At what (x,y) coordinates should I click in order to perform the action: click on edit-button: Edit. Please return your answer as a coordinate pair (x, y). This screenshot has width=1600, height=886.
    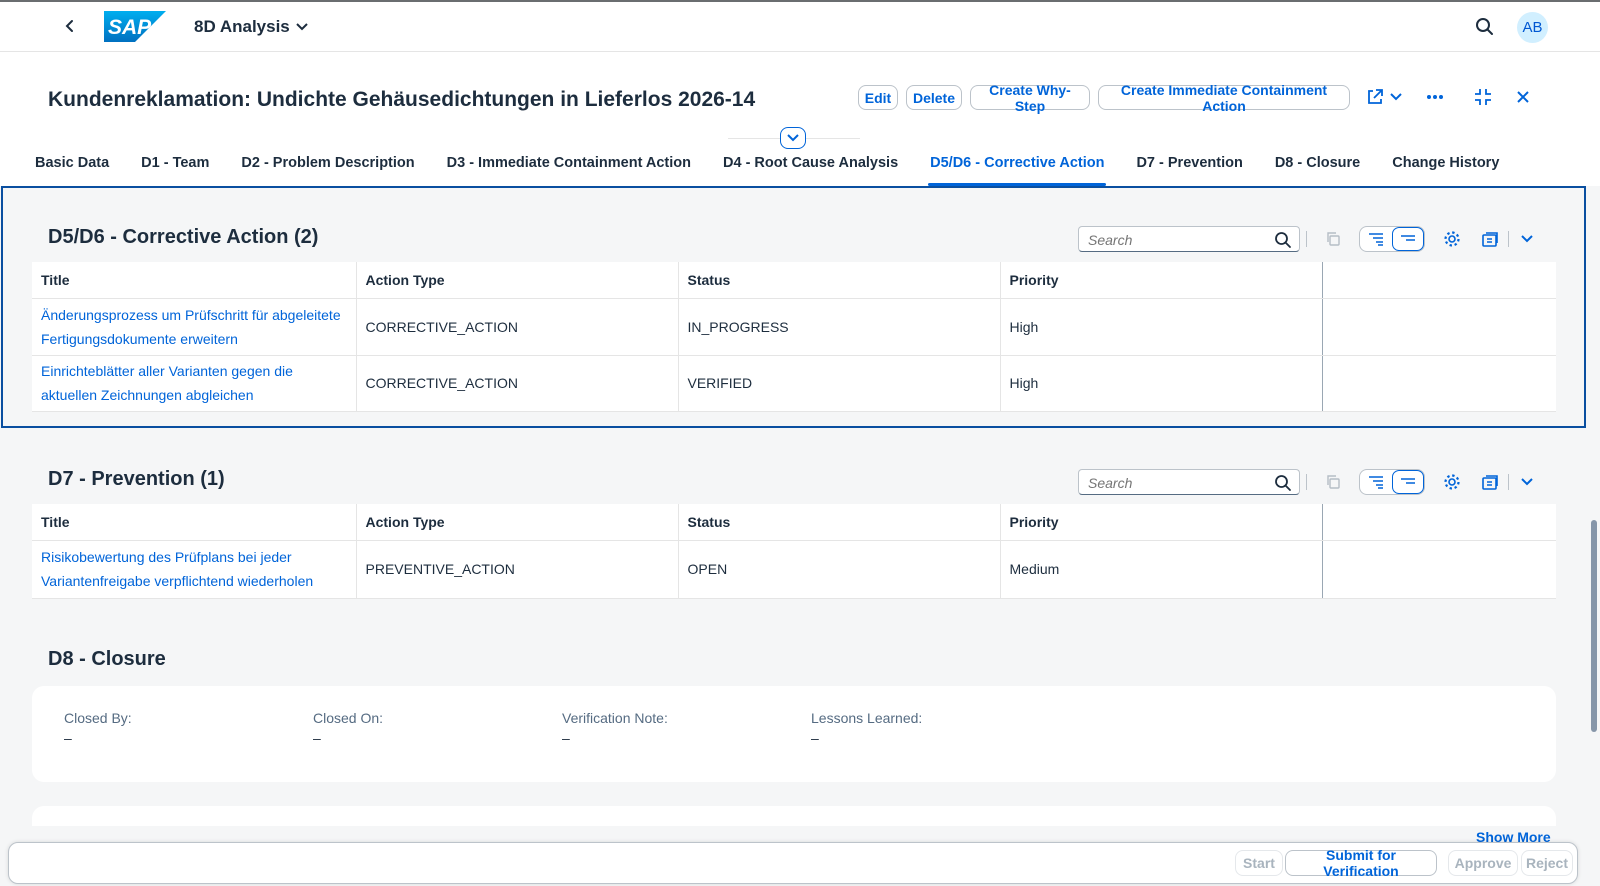
    Looking at the image, I should click on (878, 97).